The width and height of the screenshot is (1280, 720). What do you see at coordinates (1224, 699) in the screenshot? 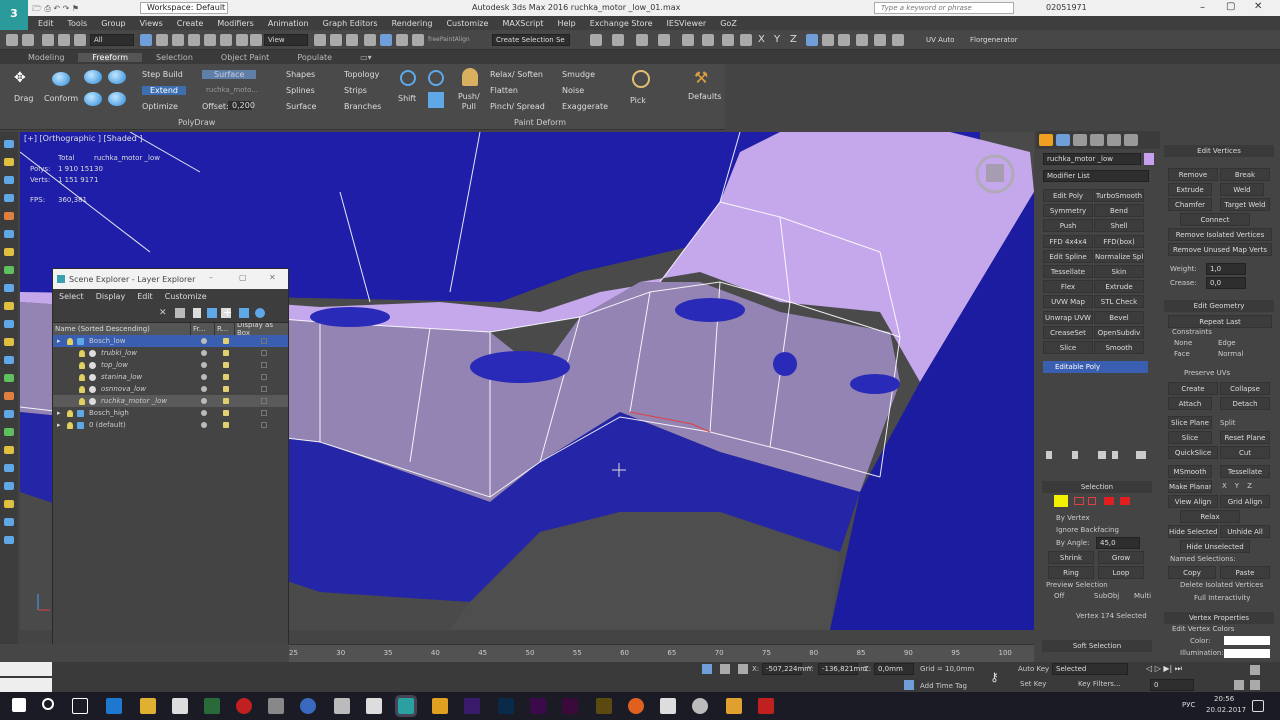
I see `tray-time: 20:56` at bounding box center [1224, 699].